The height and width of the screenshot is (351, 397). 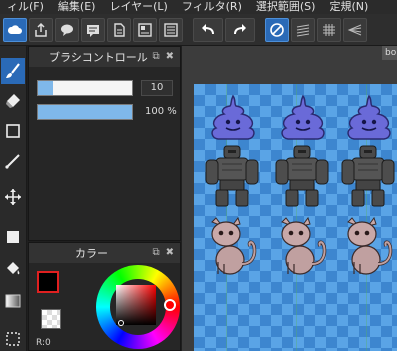 I want to click on grid-icon, so click(x=329, y=29).